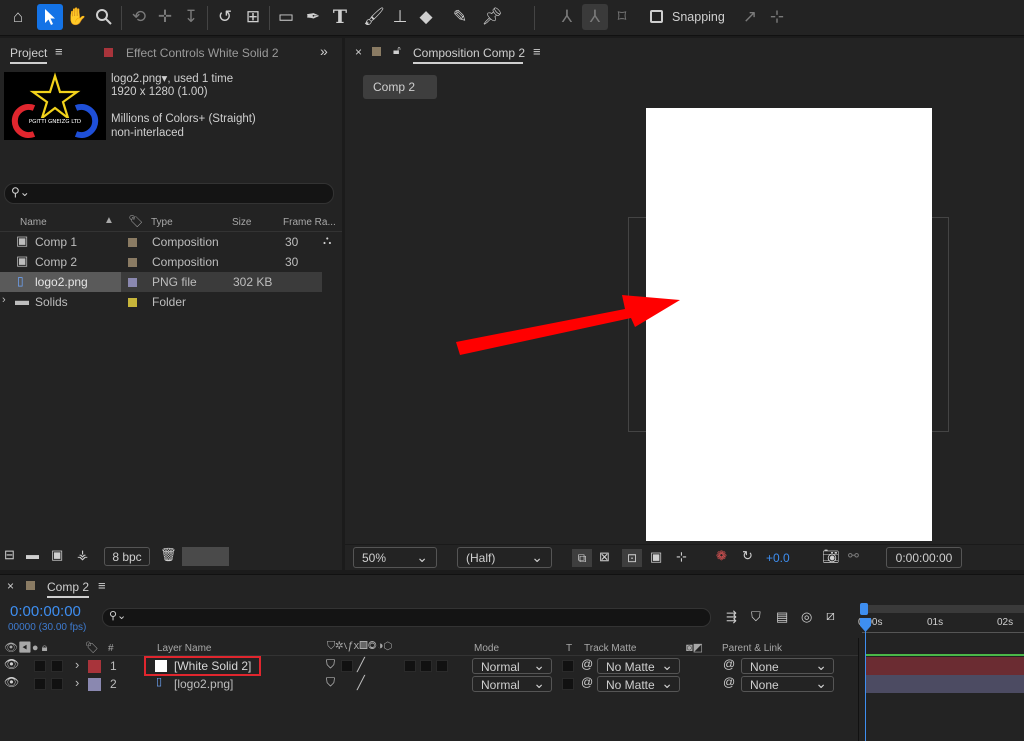 Image resolution: width=1024 pixels, height=741 pixels. Describe the element at coordinates (77, 664) in the screenshot. I see `disclosure-chevron-icon: ›` at that location.